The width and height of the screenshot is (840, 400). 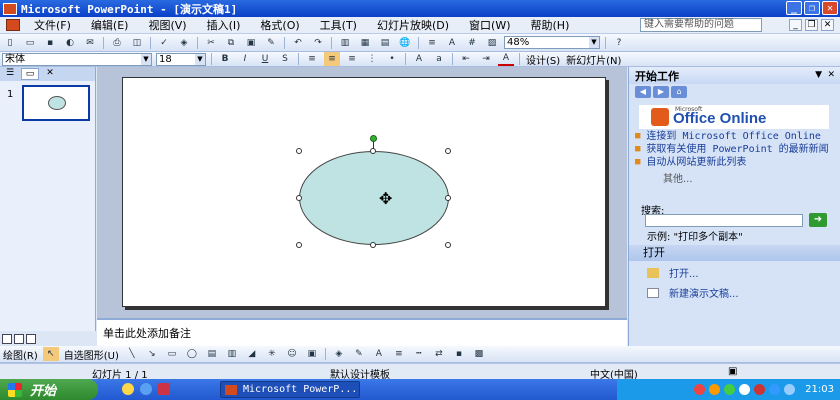 I want to click on decrease-font-icon: a, so click(x=439, y=59).